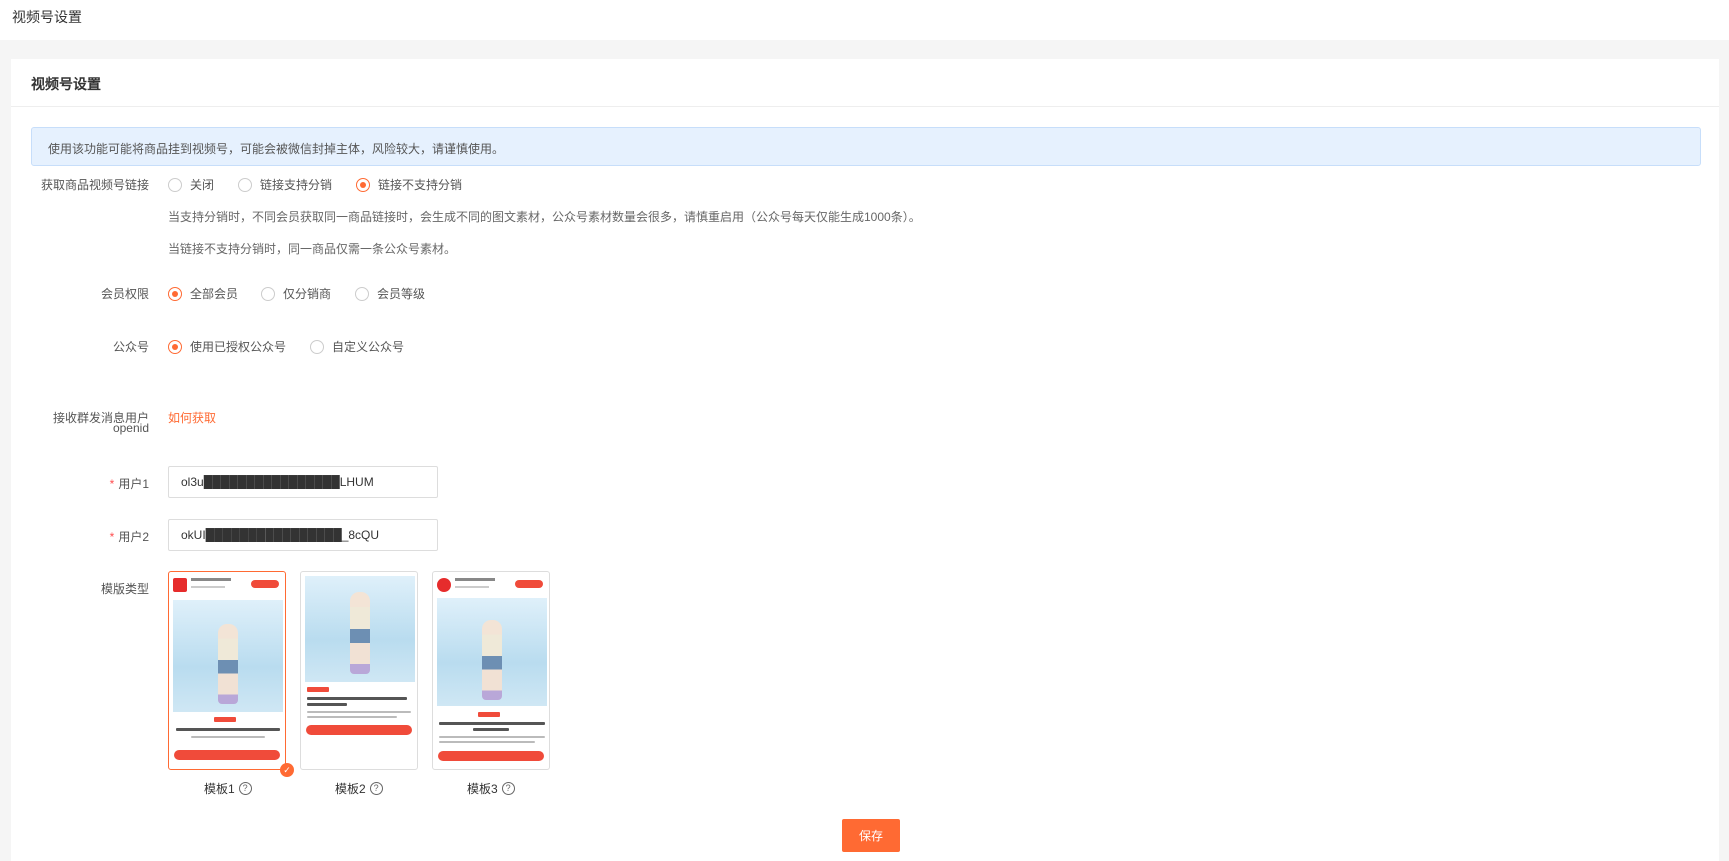 The image size is (1729, 861). What do you see at coordinates (94, 185) in the screenshot?
I see `link-setting-label: 获取商品视频号链接` at bounding box center [94, 185].